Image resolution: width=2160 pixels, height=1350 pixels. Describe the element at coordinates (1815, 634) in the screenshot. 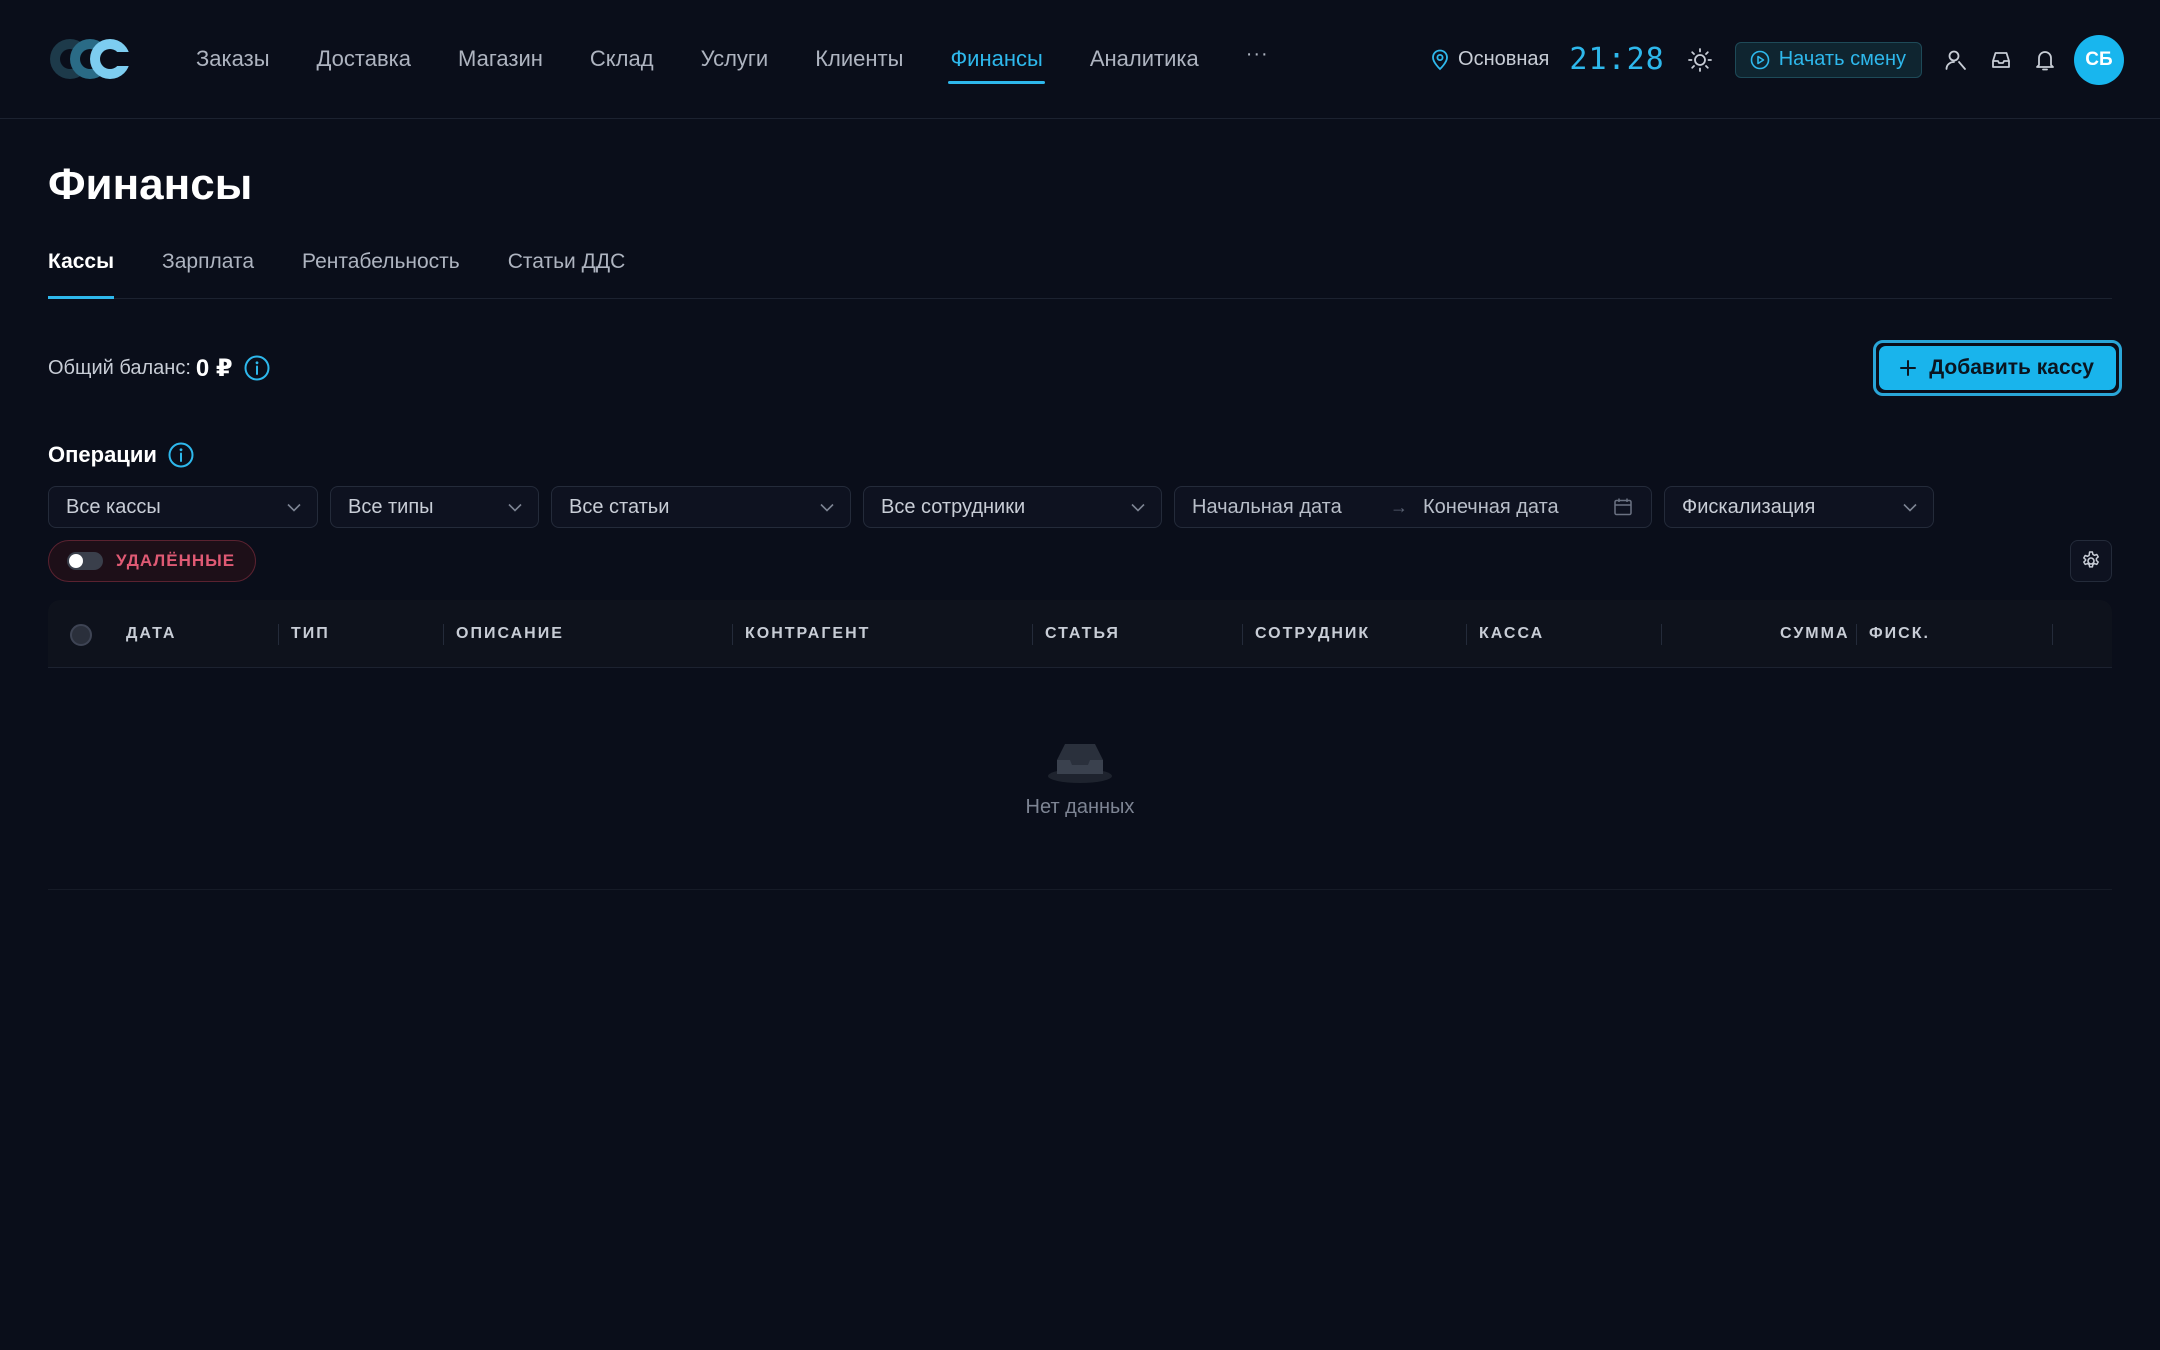

I see `column-amount: СУММА` at that location.